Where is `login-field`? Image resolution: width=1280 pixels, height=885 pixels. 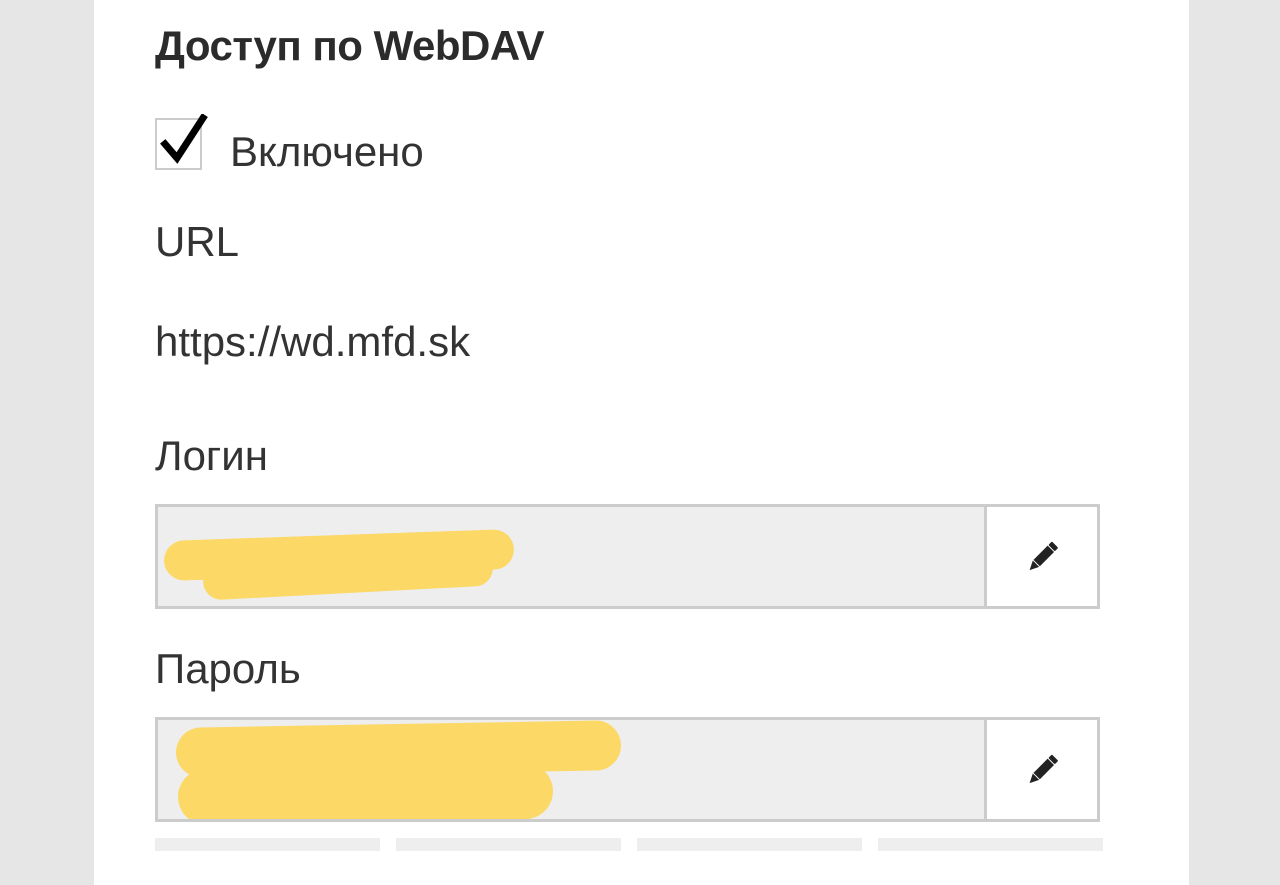 login-field is located at coordinates (569, 556).